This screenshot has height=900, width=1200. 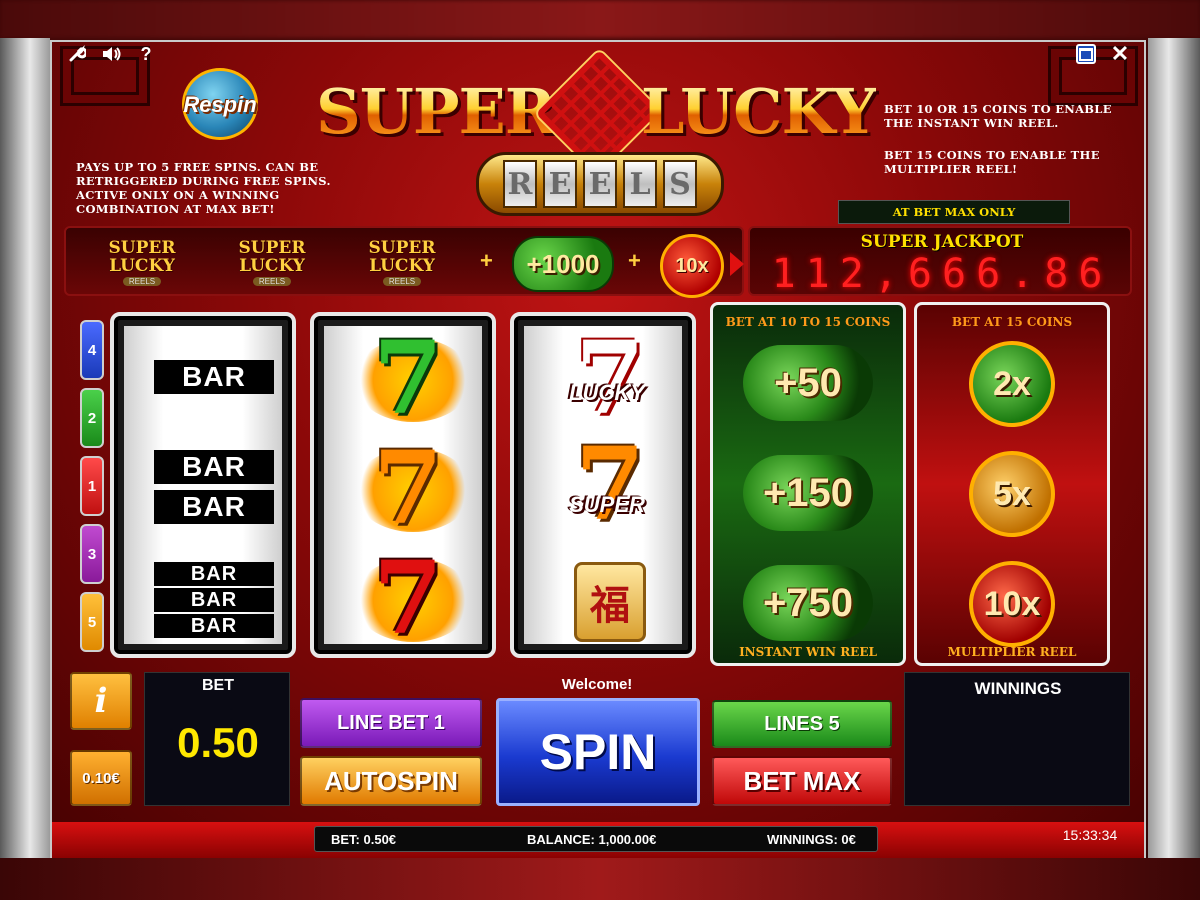 What do you see at coordinates (92, 418) in the screenshot?
I see `payline-indicator-2: 2` at bounding box center [92, 418].